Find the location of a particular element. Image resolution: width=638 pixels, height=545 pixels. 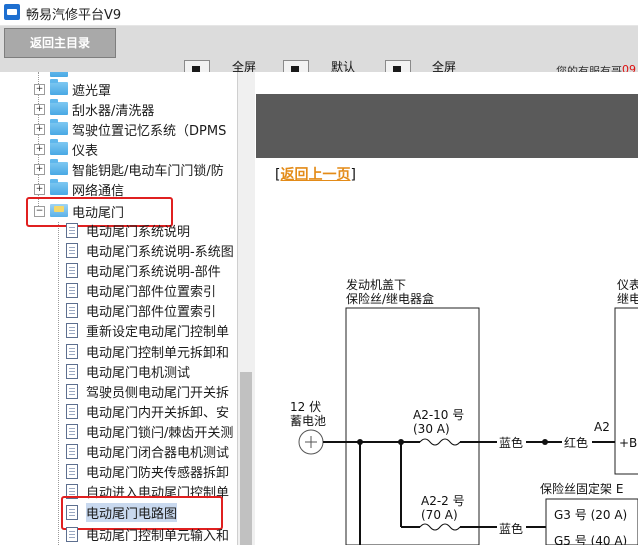

return-link-wrapper: [返回上一页] is located at coordinates (315, 174).